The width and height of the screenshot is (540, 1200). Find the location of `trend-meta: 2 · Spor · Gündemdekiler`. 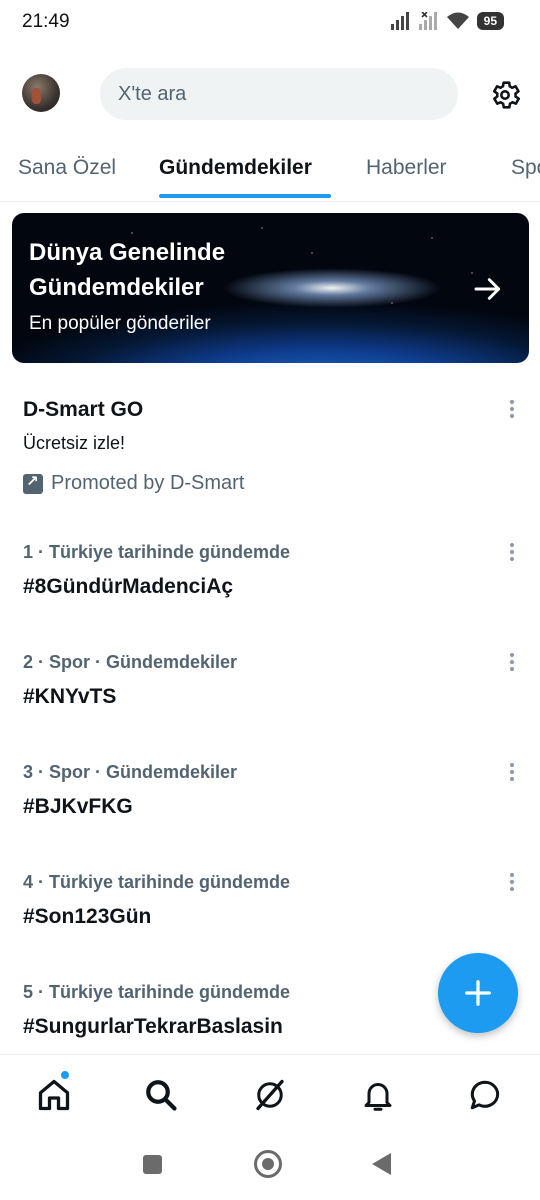

trend-meta: 2 · Spor · Gündemdekiler is located at coordinates (130, 662).